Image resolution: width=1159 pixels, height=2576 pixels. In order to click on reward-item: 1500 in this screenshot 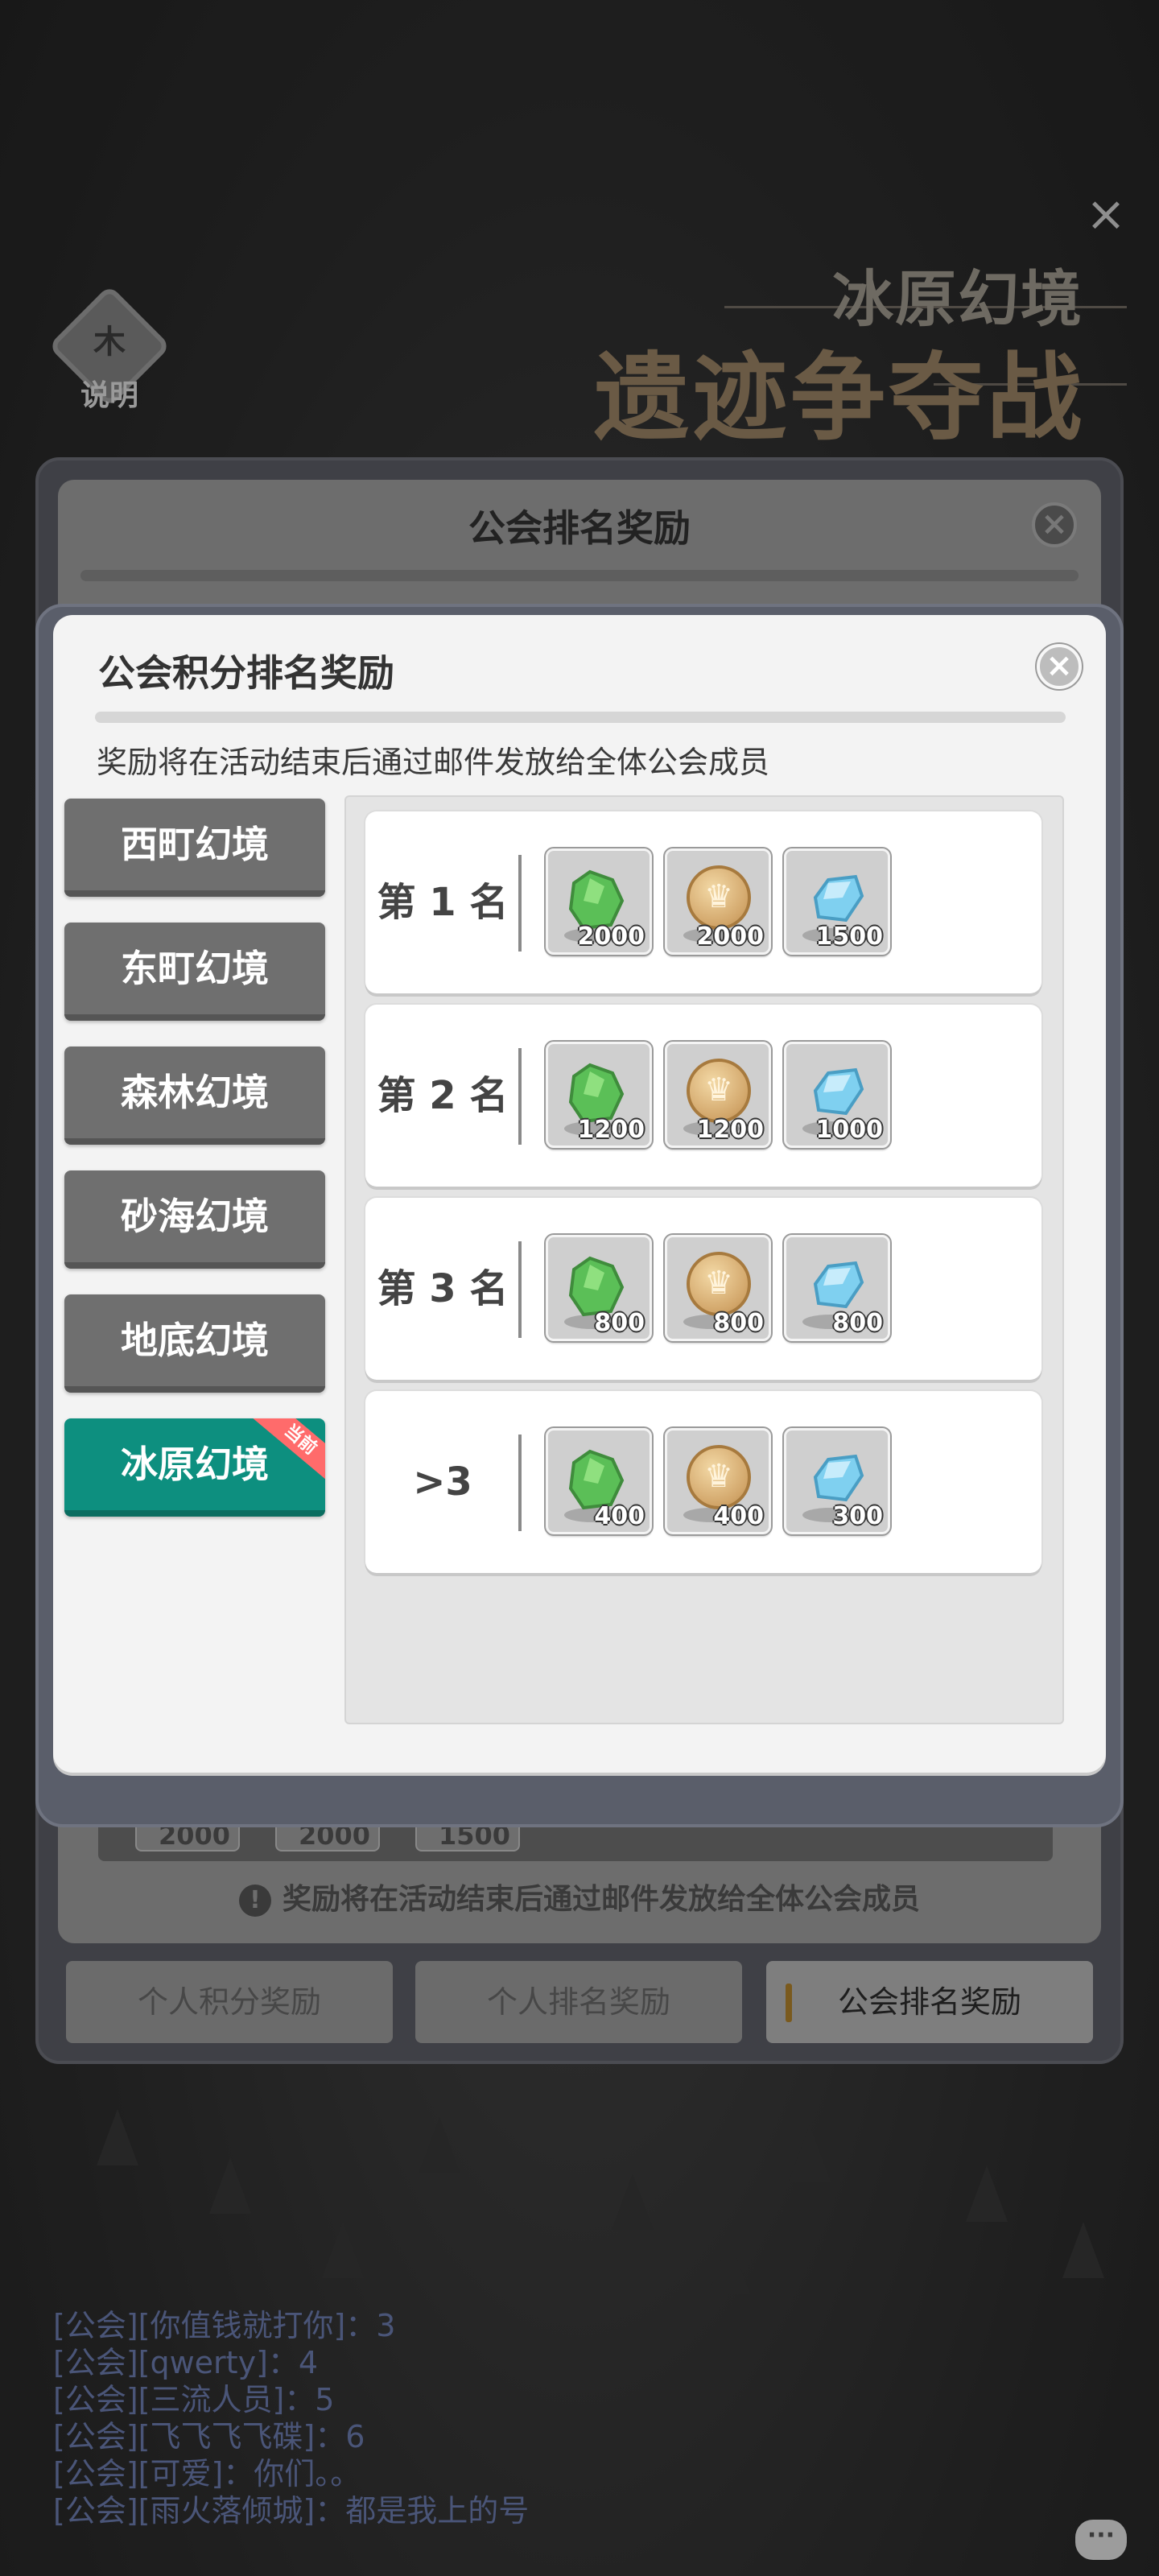, I will do `click(837, 901)`.